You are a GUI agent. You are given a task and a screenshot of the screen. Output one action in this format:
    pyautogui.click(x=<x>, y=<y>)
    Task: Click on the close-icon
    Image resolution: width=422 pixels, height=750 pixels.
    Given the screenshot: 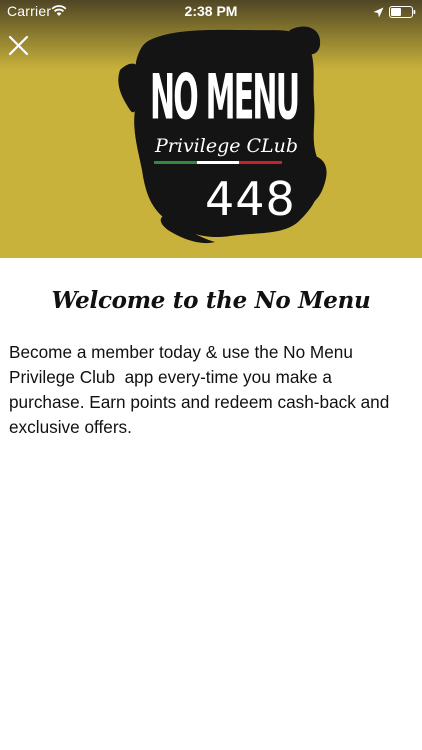 What is the action you would take?
    pyautogui.click(x=18, y=45)
    